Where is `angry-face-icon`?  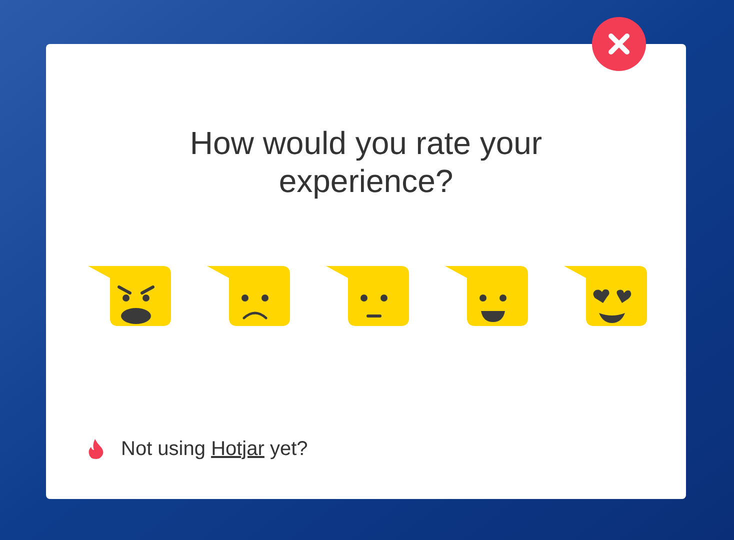
angry-face-icon is located at coordinates (130, 296).